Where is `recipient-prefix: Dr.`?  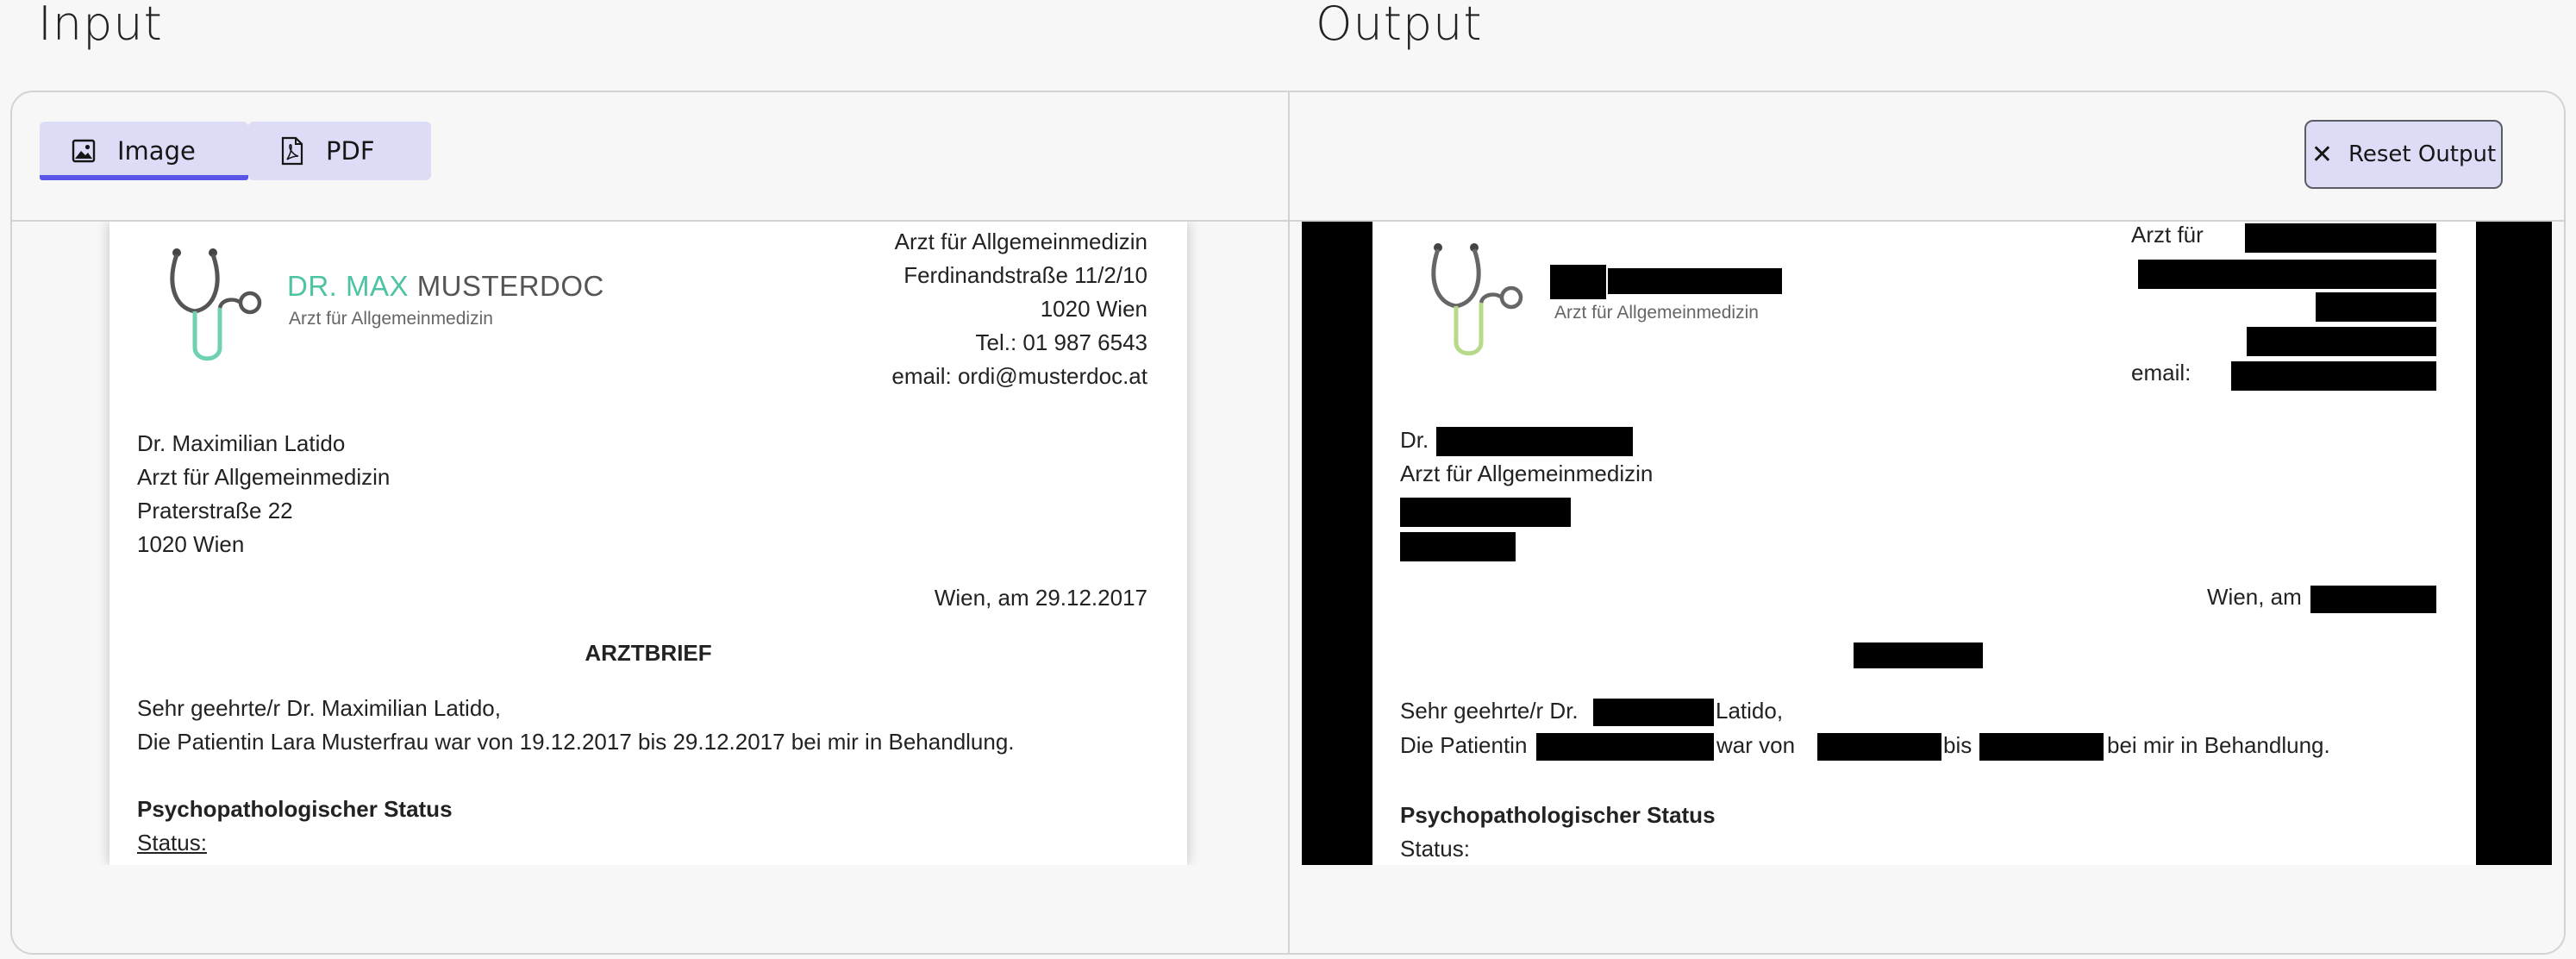 recipient-prefix: Dr. is located at coordinates (1415, 440).